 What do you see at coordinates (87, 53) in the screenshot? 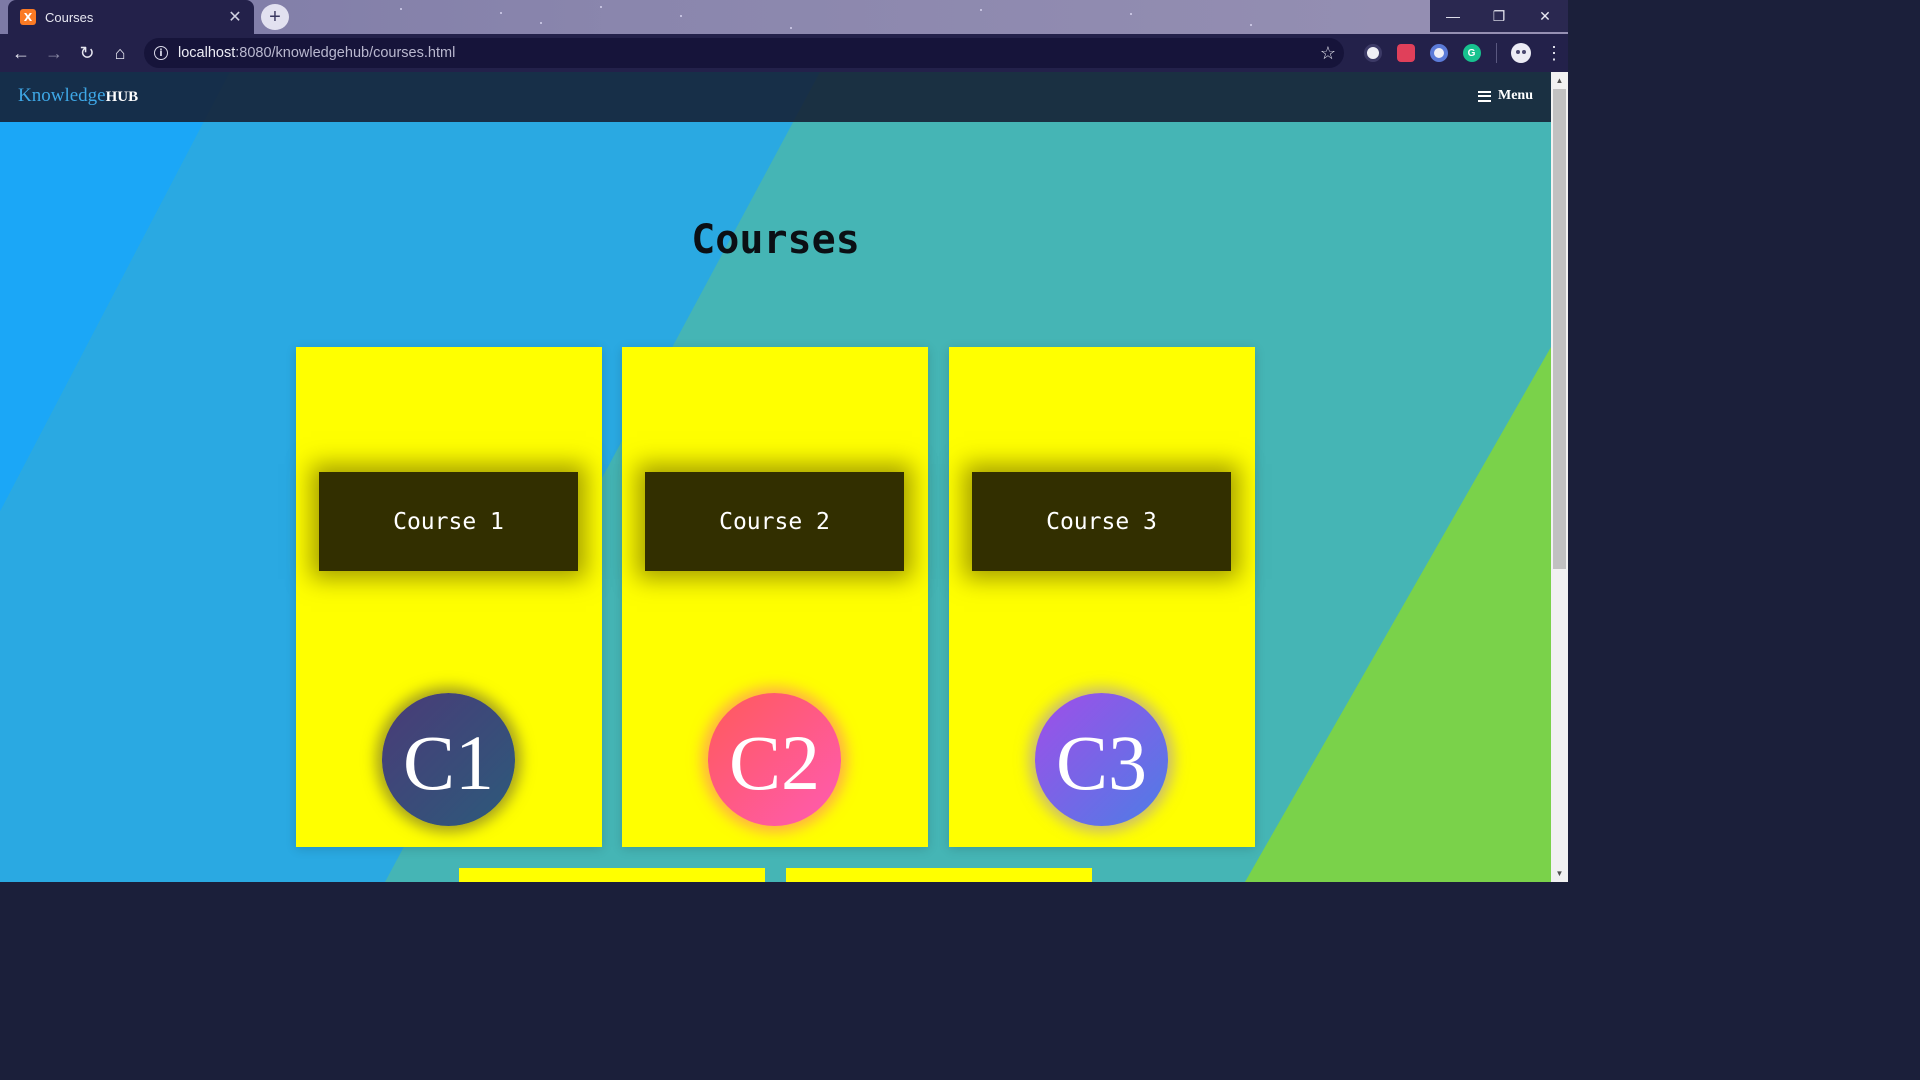
I see `reload-icon: ↻` at bounding box center [87, 53].